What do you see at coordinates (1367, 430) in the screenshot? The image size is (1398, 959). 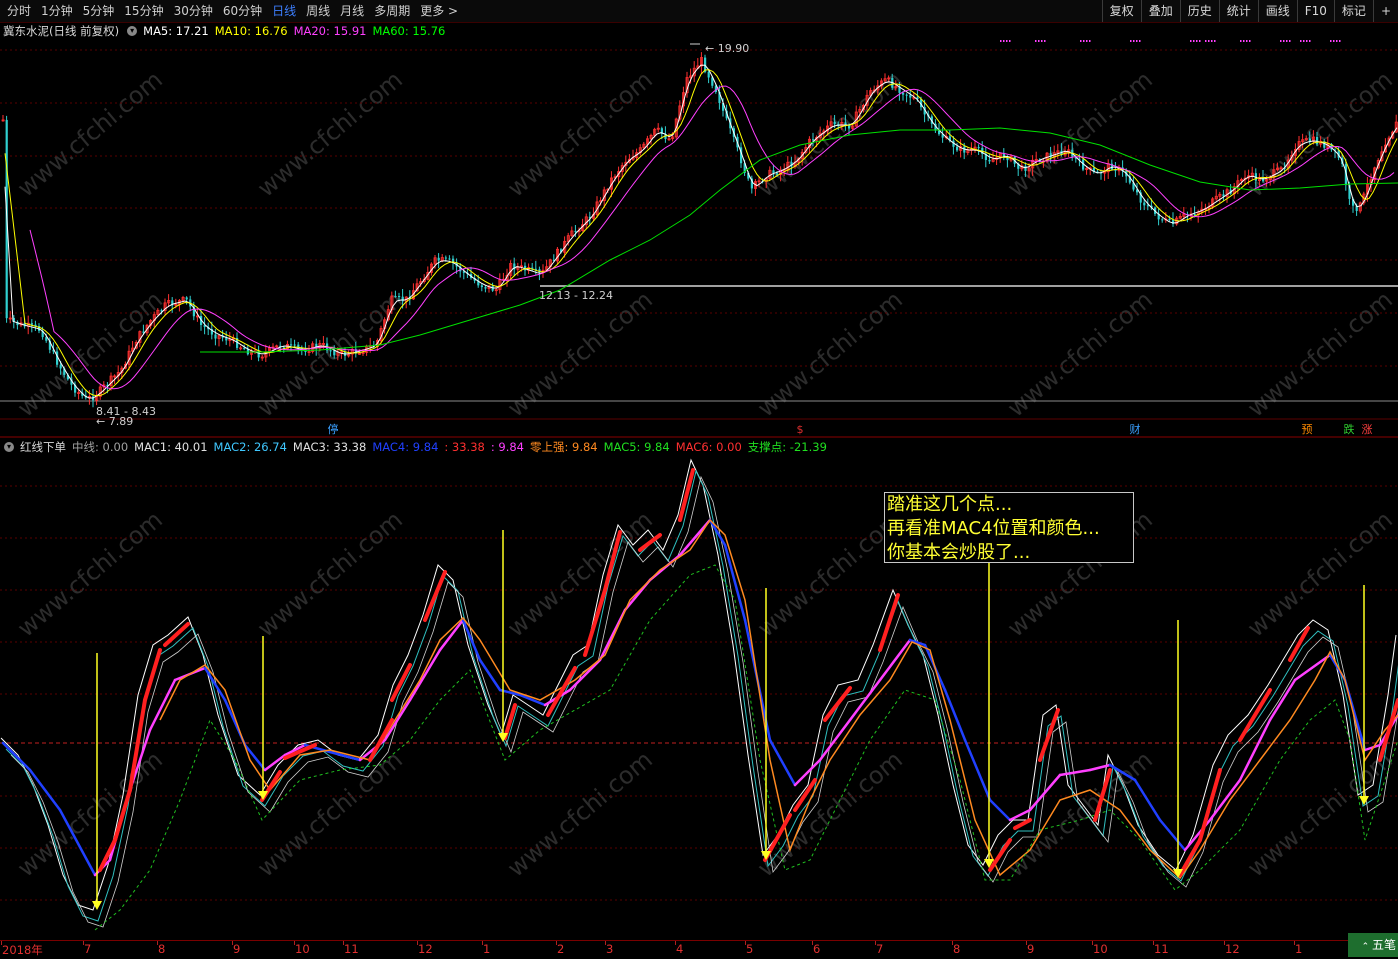 I see `event-marker-5: 涨` at bounding box center [1367, 430].